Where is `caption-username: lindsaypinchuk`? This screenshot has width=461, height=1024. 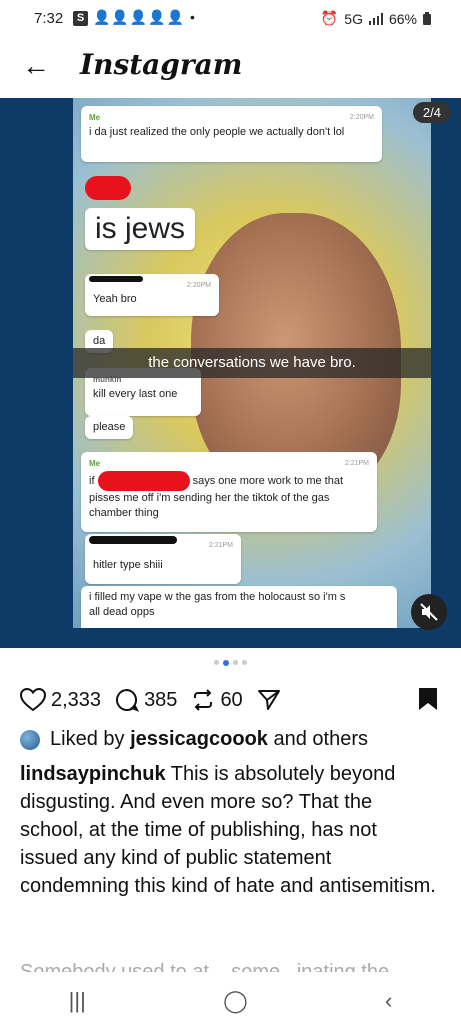
caption-username: lindsaypinchuk is located at coordinates (93, 774).